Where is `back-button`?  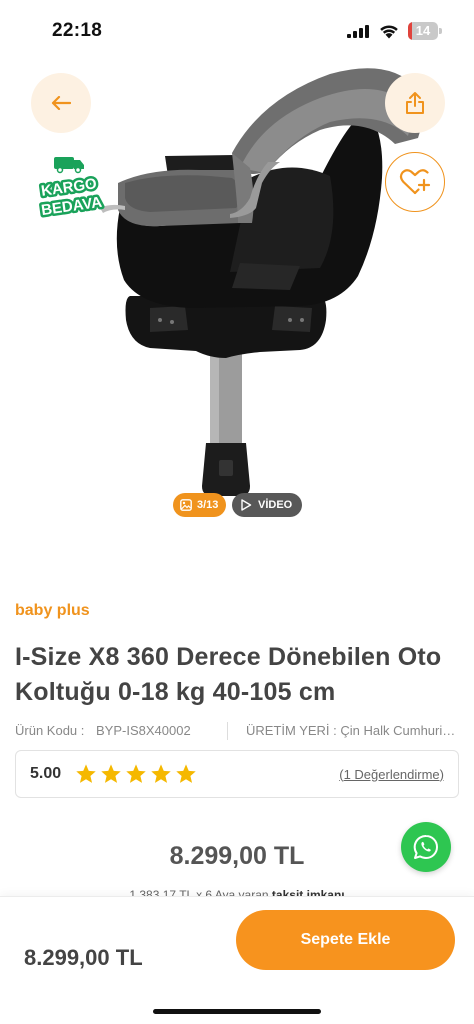
back-button is located at coordinates (61, 103).